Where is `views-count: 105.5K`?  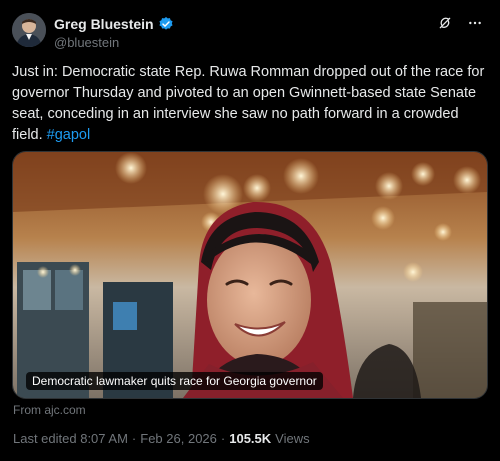
views-count: 105.5K is located at coordinates (250, 438).